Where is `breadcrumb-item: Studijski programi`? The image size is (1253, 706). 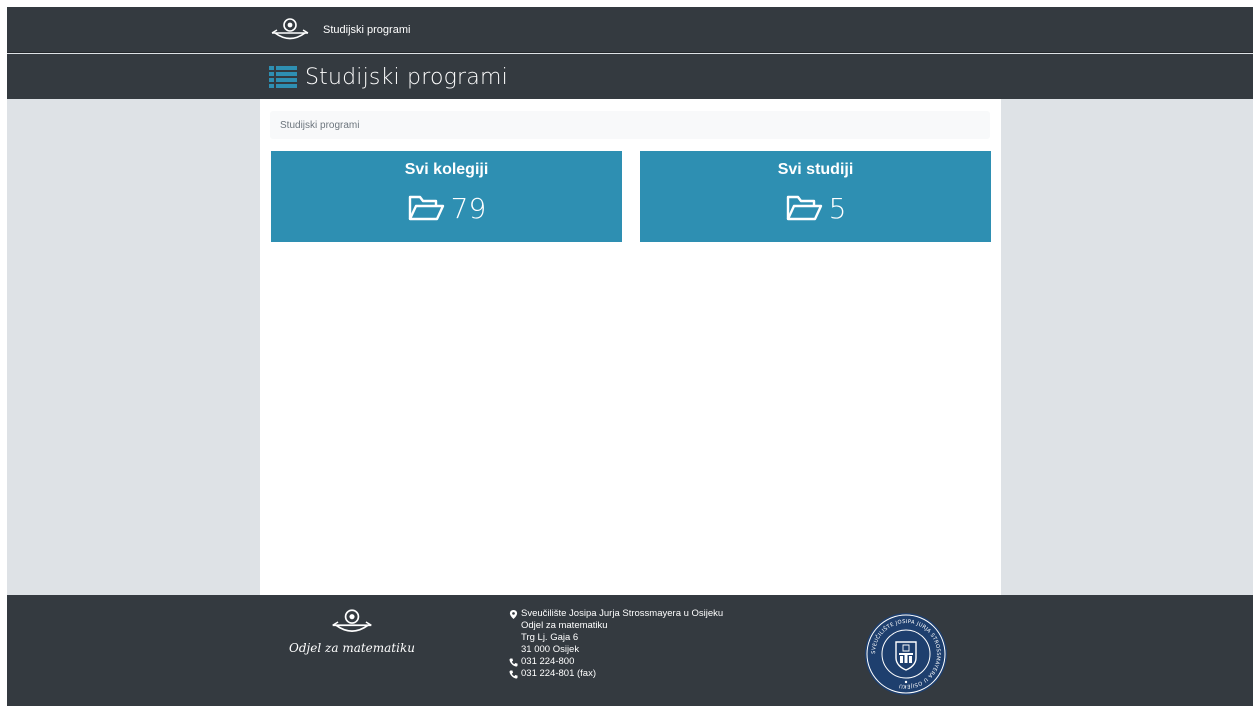 breadcrumb-item: Studijski programi is located at coordinates (320, 125).